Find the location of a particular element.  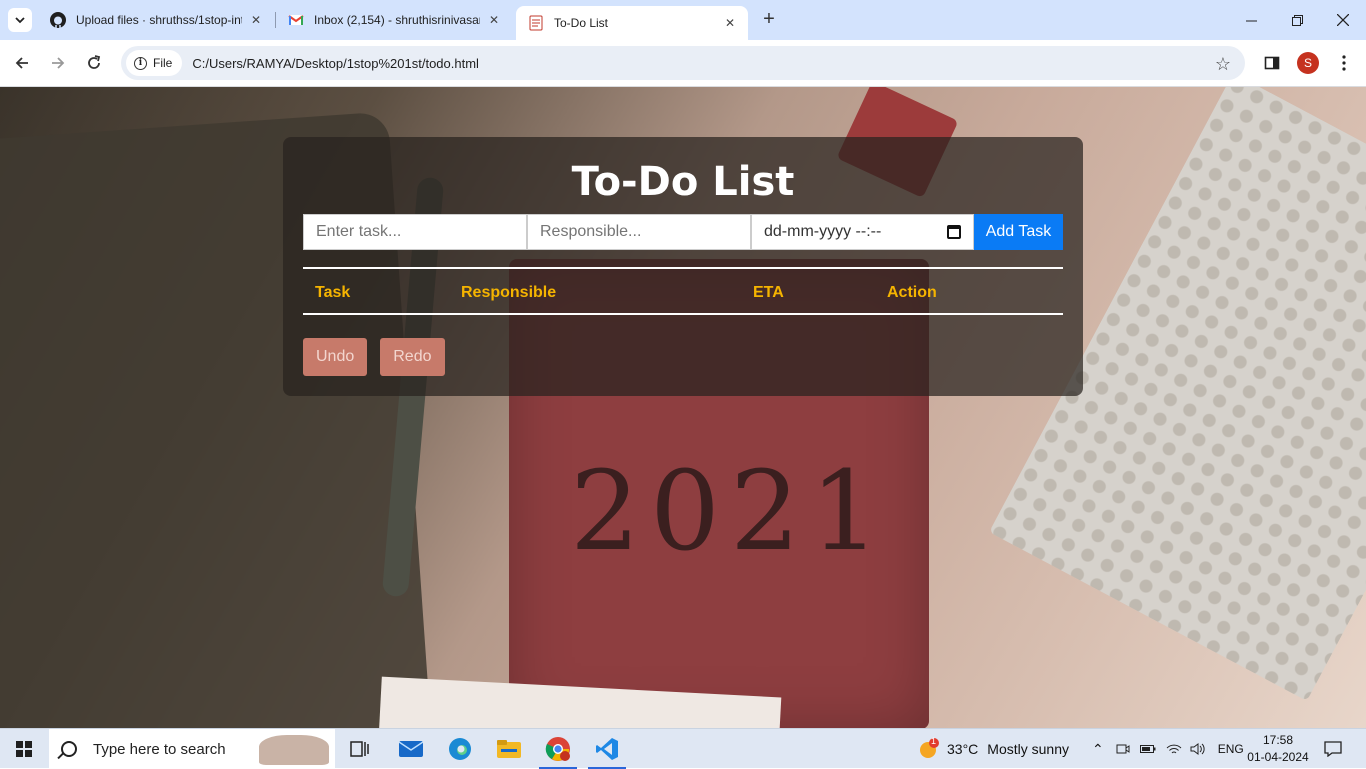

restore-button is located at coordinates (1297, 20).